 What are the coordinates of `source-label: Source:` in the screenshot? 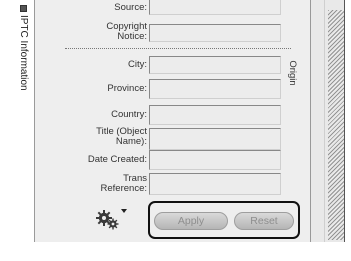 It's located at (130, 7).